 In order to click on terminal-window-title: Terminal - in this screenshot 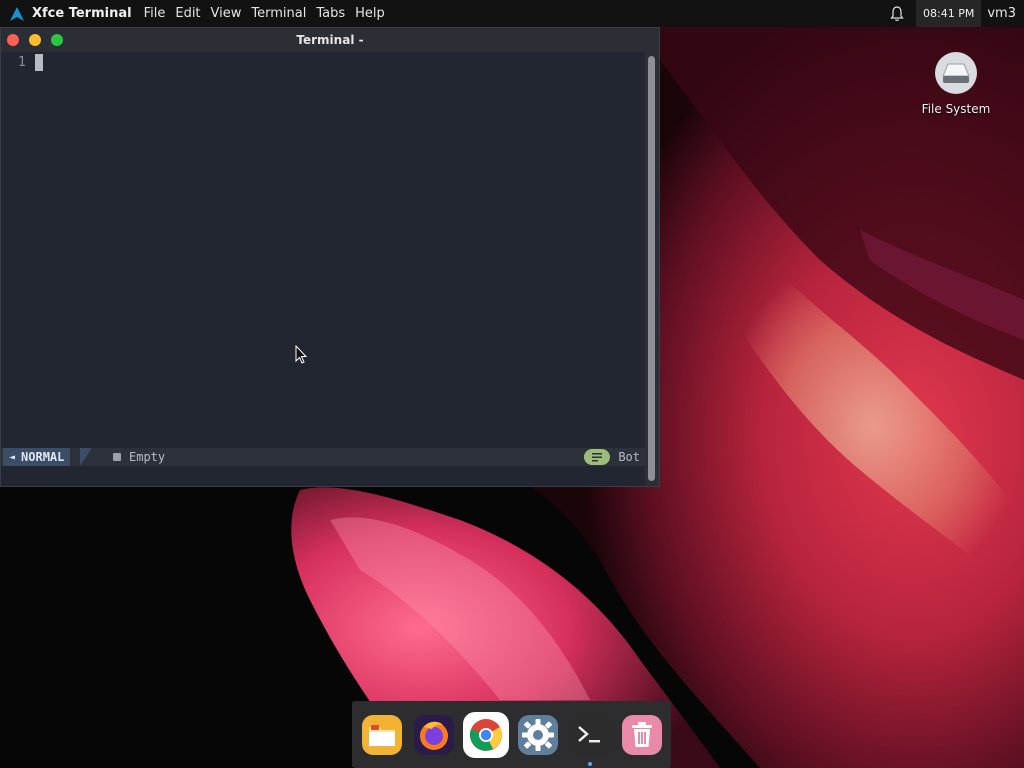, I will do `click(330, 40)`.